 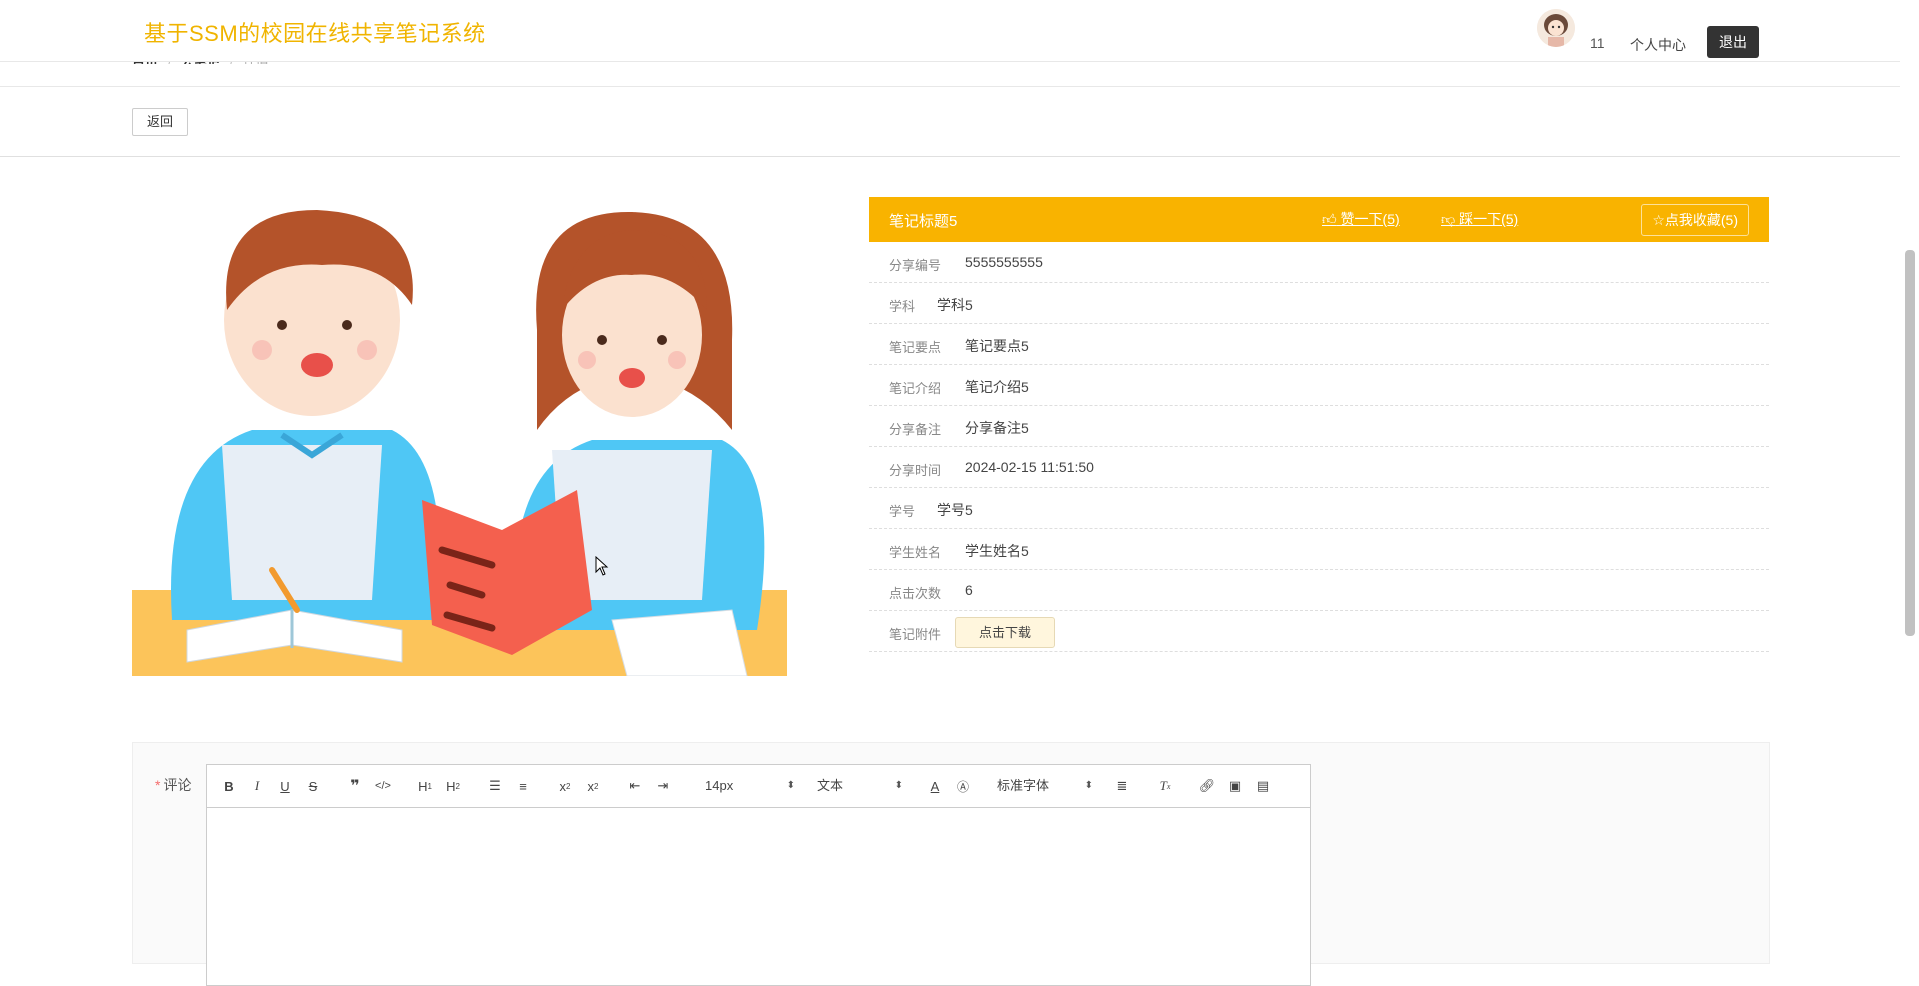 I want to click on mouse-cursor, so click(x=602, y=568).